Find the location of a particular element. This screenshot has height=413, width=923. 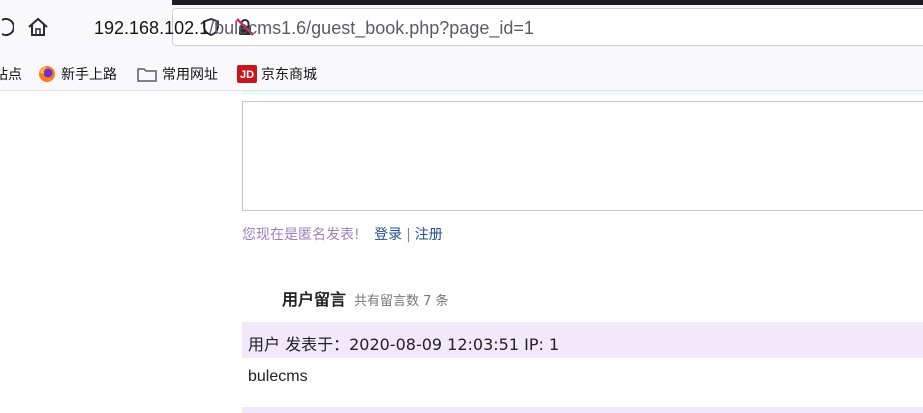

bookmarks-toolbar: 站点 新手上路 常用网址 JD 京东商城 is located at coordinates (461, 73).